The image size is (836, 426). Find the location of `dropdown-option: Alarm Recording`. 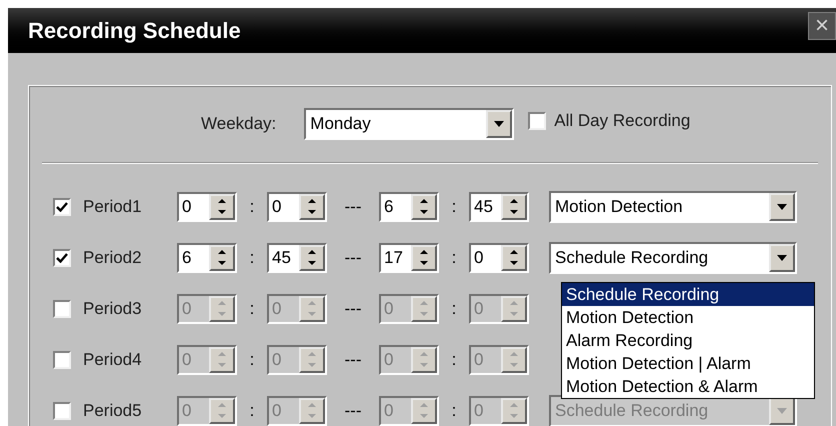

dropdown-option: Alarm Recording is located at coordinates (688, 340).